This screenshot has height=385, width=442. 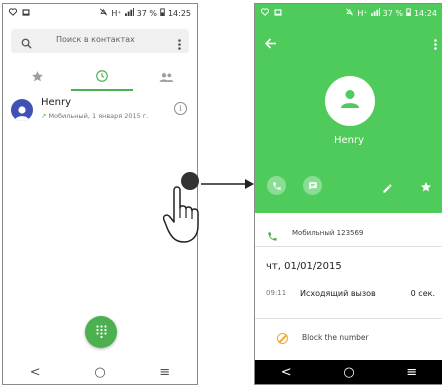 I want to click on avatar, so click(x=22, y=110).